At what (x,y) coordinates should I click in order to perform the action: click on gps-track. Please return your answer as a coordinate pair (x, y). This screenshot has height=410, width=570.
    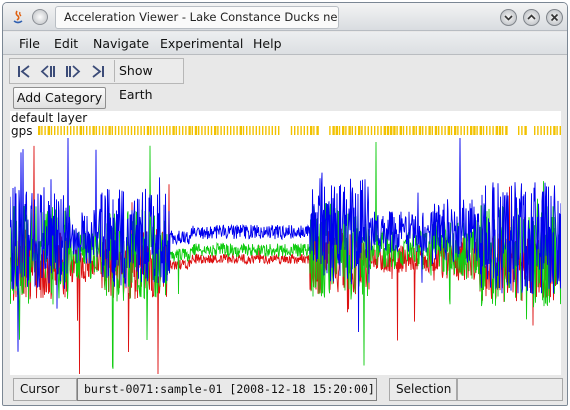
    Looking at the image, I should click on (299, 130).